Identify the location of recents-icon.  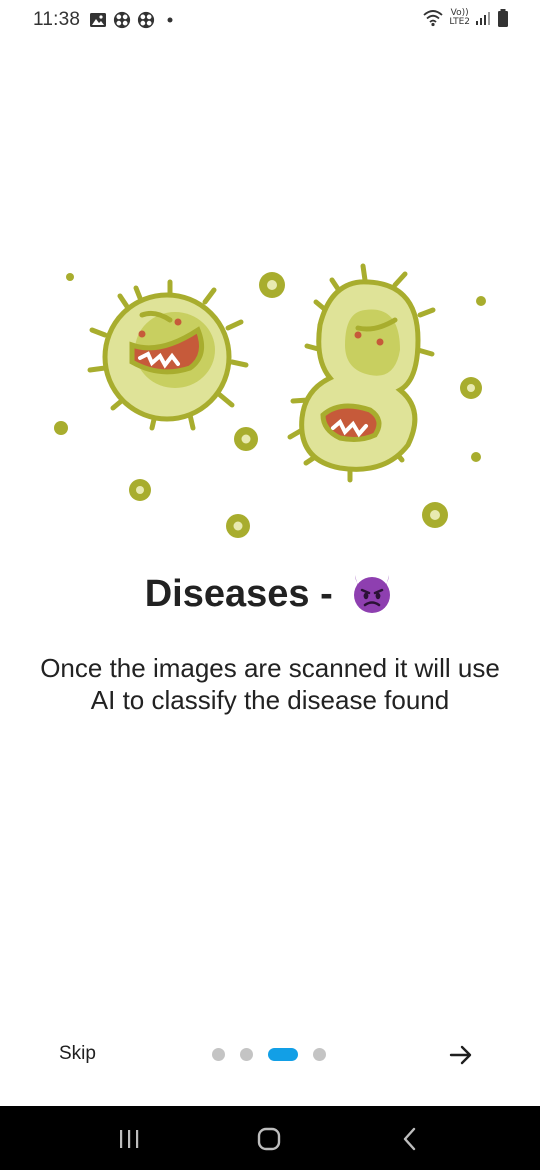
(129, 1139).